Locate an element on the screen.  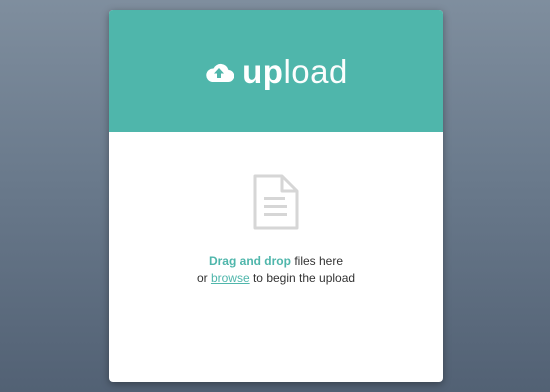
upload-title-light: load is located at coordinates (315, 71).